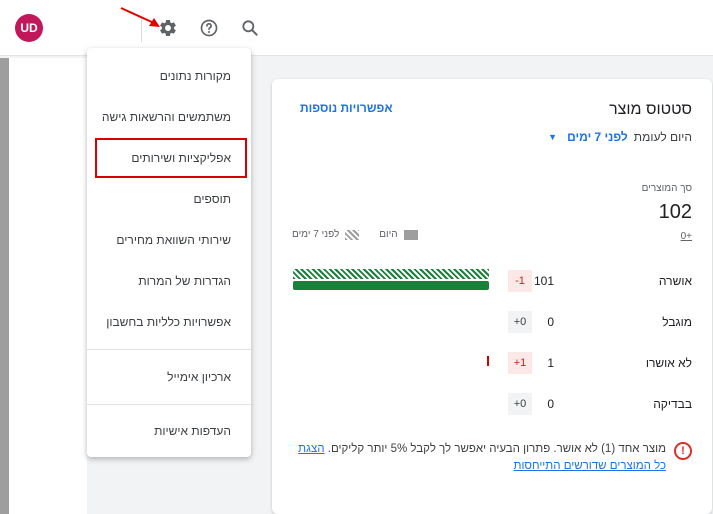 Image resolution: width=713 pixels, height=514 pixels. What do you see at coordinates (675, 281) in the screenshot?
I see `row-label: אושרה` at bounding box center [675, 281].